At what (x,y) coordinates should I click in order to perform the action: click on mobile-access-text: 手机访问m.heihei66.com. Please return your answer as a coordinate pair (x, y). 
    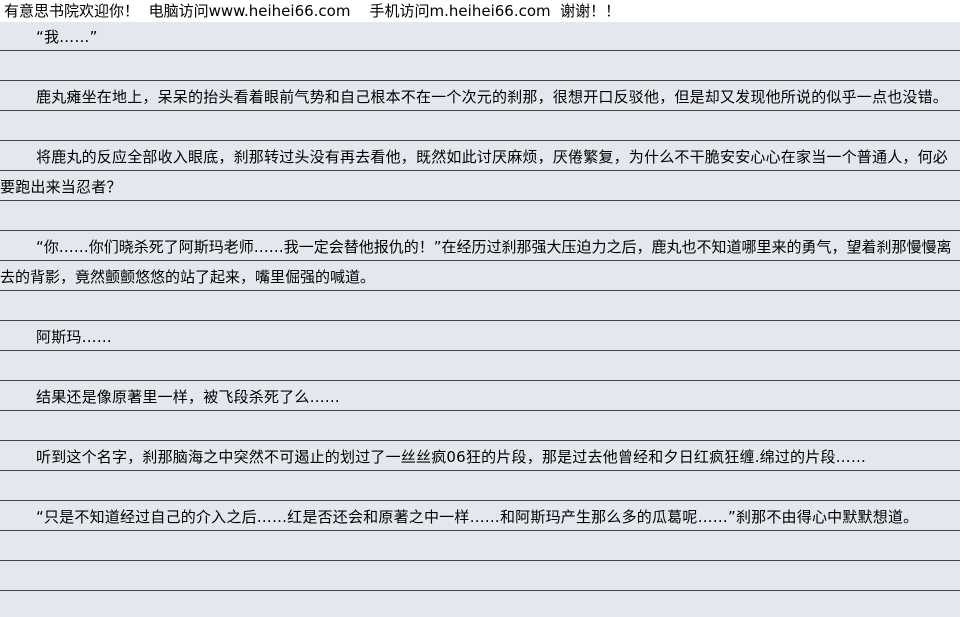
    Looking at the image, I should click on (460, 11).